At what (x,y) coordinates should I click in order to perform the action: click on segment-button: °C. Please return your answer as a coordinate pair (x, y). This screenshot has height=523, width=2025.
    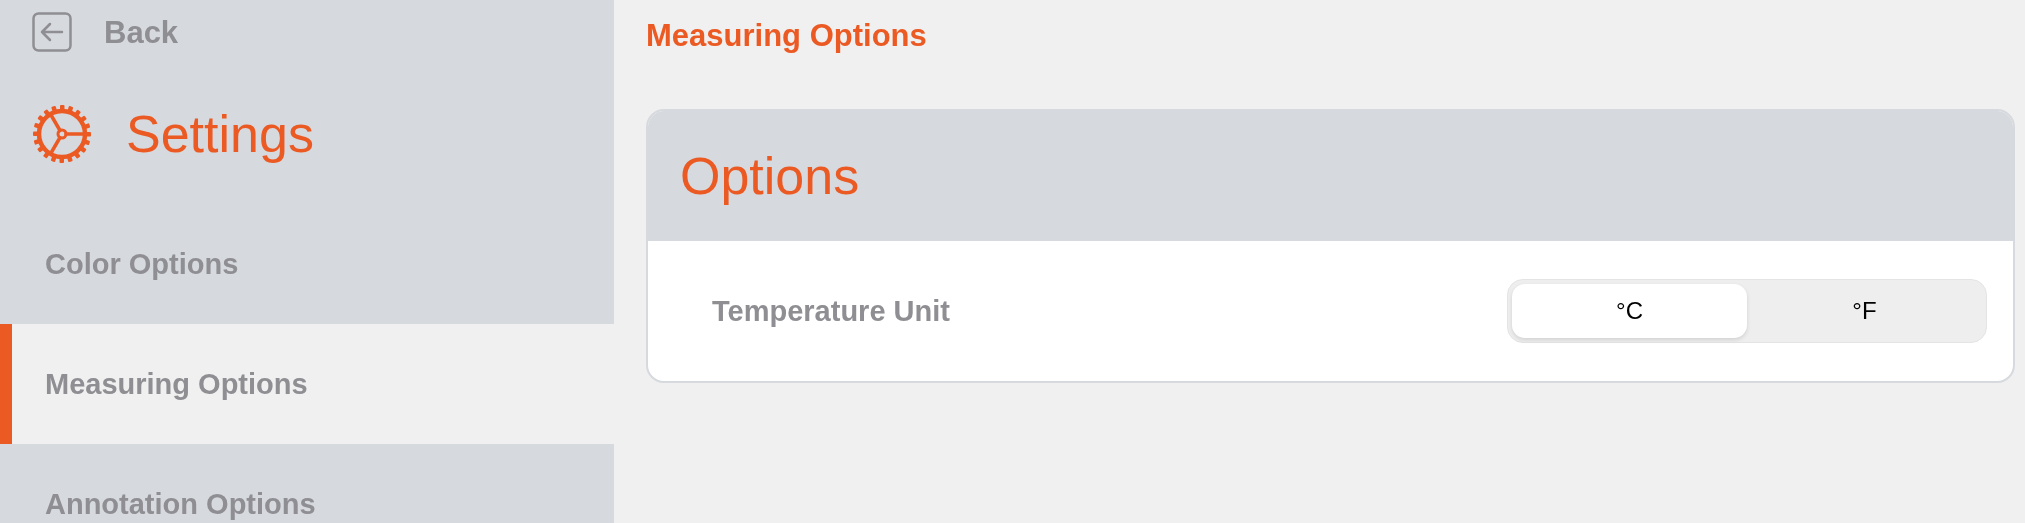
    Looking at the image, I should click on (1629, 311).